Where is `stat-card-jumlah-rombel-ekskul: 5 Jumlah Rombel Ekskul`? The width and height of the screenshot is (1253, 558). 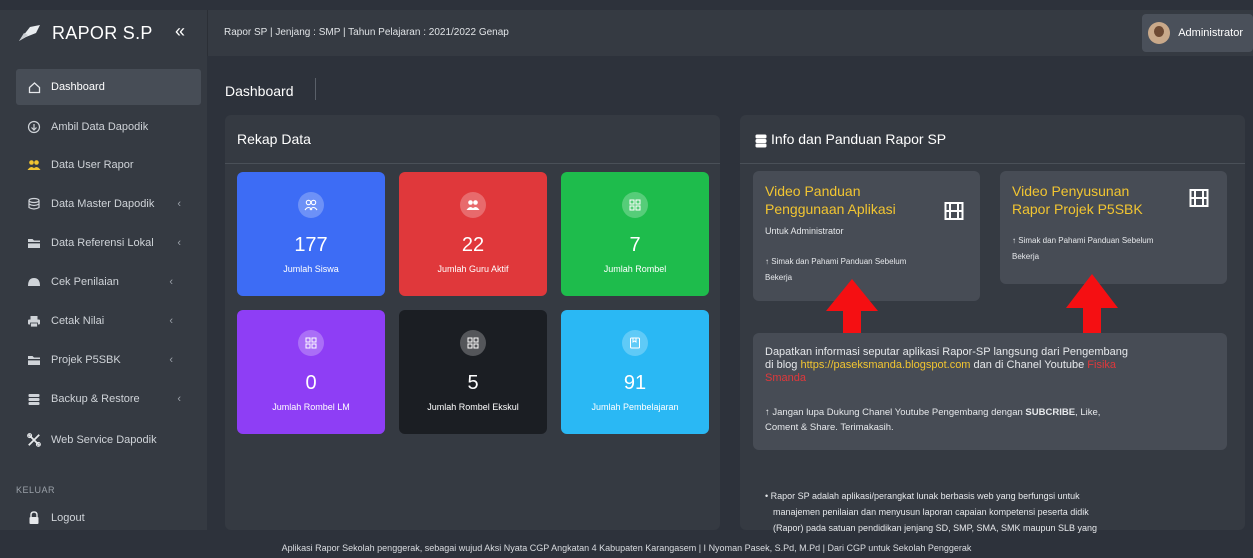 stat-card-jumlah-rombel-ekskul: 5 Jumlah Rombel Ekskul is located at coordinates (473, 372).